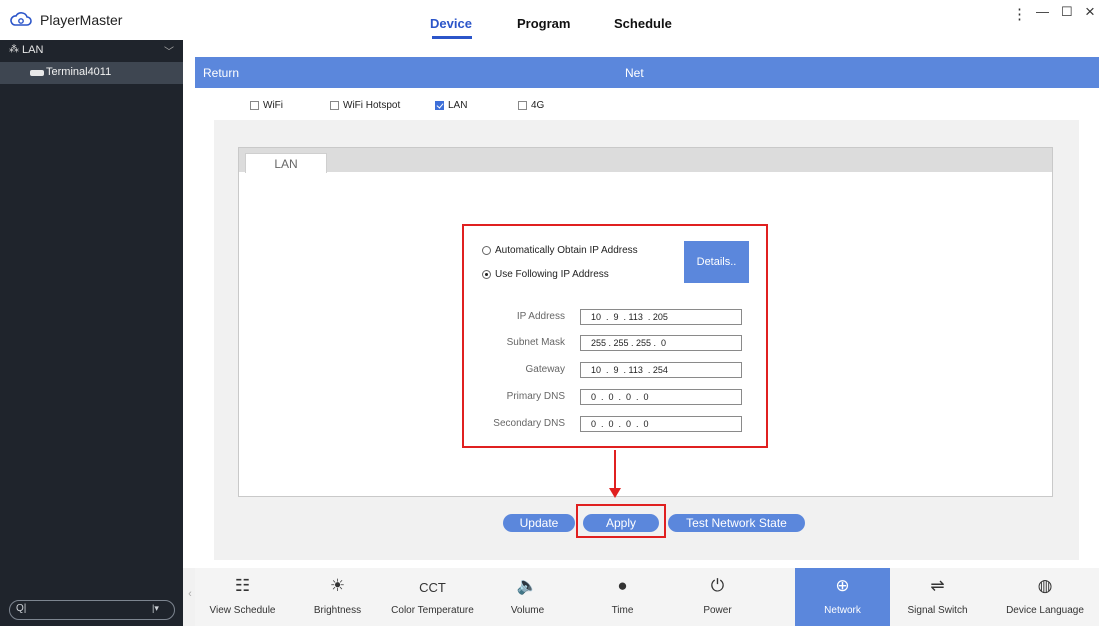 This screenshot has height=626, width=1099. What do you see at coordinates (242, 610) in the screenshot?
I see `toolbar-label: View Schedule` at bounding box center [242, 610].